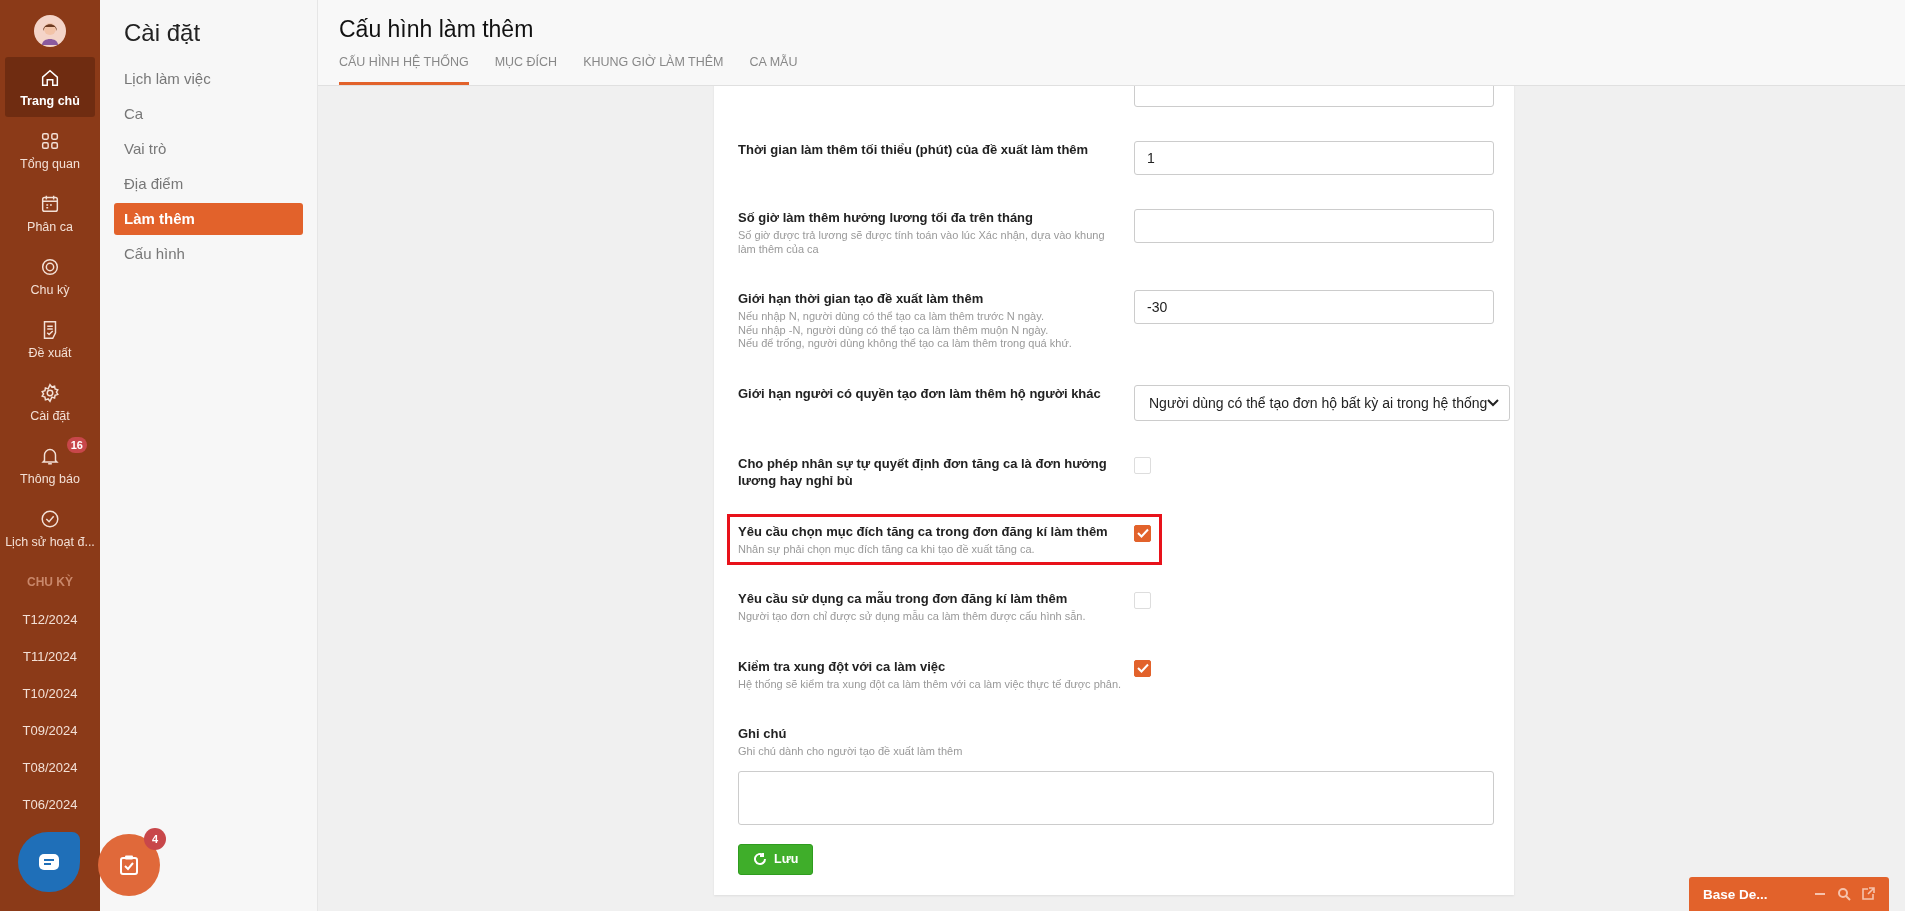  I want to click on chat-icon, so click(49, 862).